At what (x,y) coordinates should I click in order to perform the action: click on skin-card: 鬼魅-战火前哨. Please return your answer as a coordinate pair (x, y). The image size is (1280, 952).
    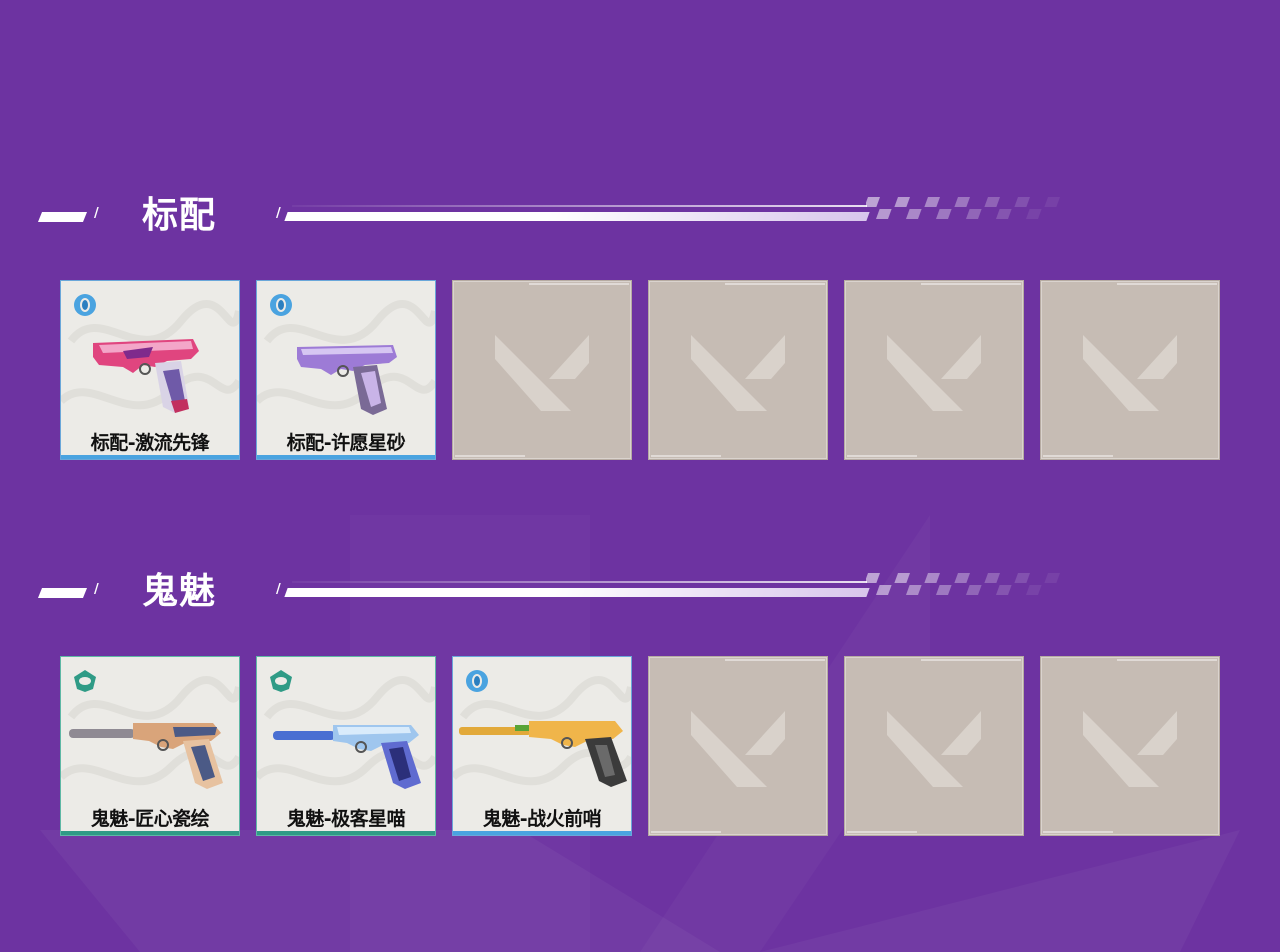
    Looking at the image, I should click on (542, 746).